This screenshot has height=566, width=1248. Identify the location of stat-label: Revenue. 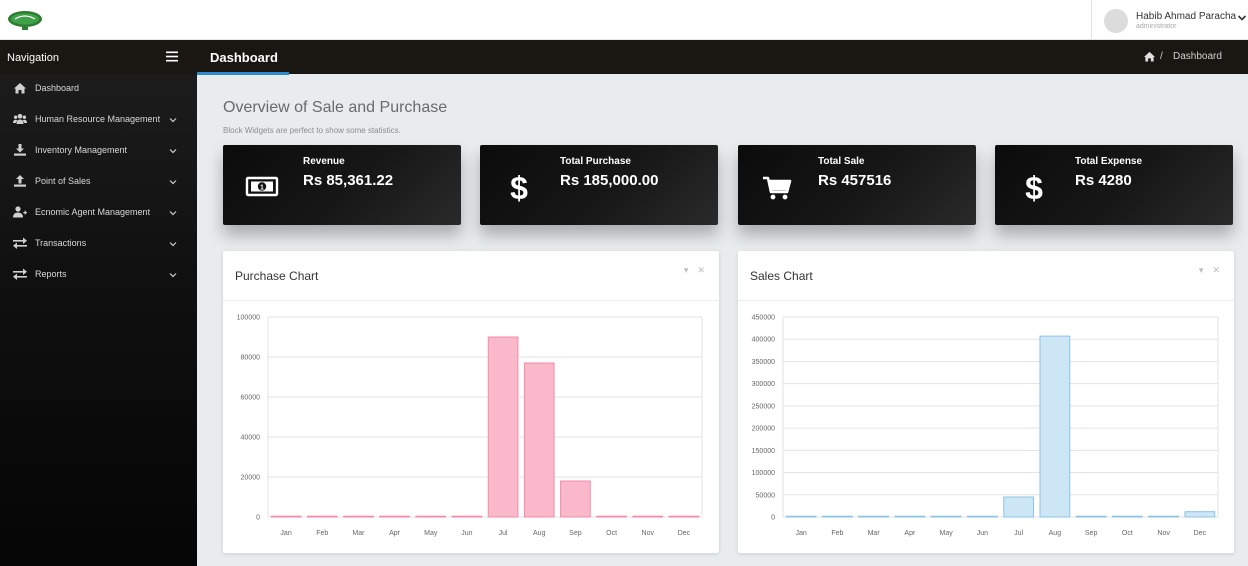
(324, 161).